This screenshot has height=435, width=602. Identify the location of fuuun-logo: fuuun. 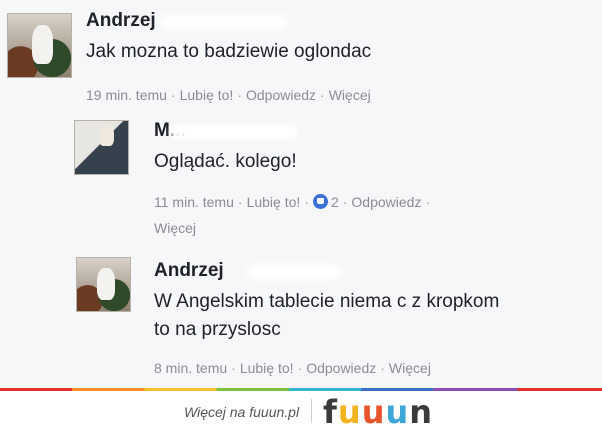
(378, 412).